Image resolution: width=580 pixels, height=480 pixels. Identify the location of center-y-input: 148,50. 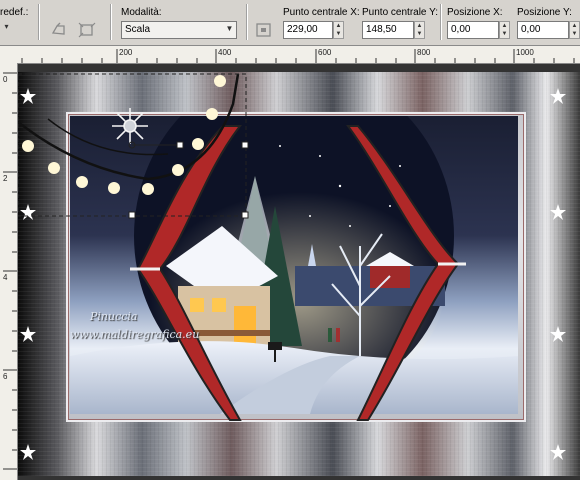
(388, 30).